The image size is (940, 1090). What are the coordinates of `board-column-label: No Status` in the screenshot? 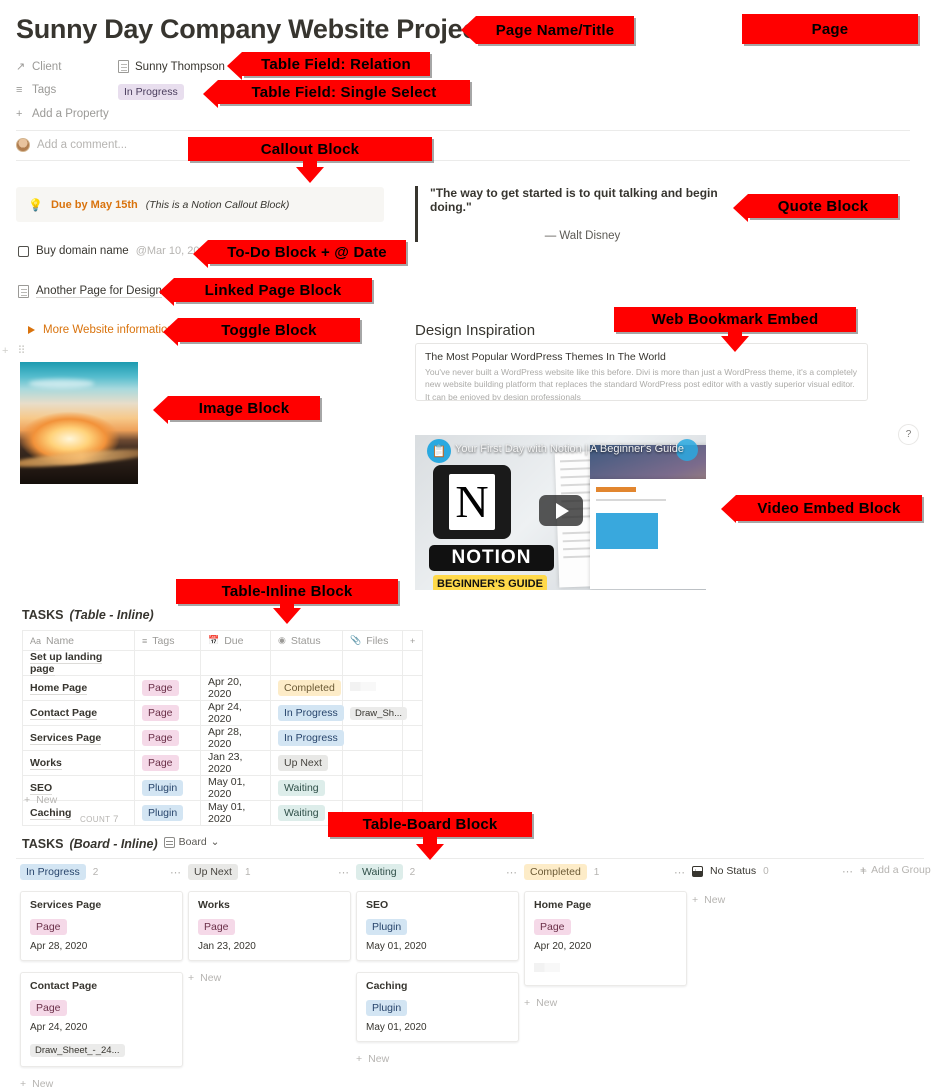 It's located at (733, 871).